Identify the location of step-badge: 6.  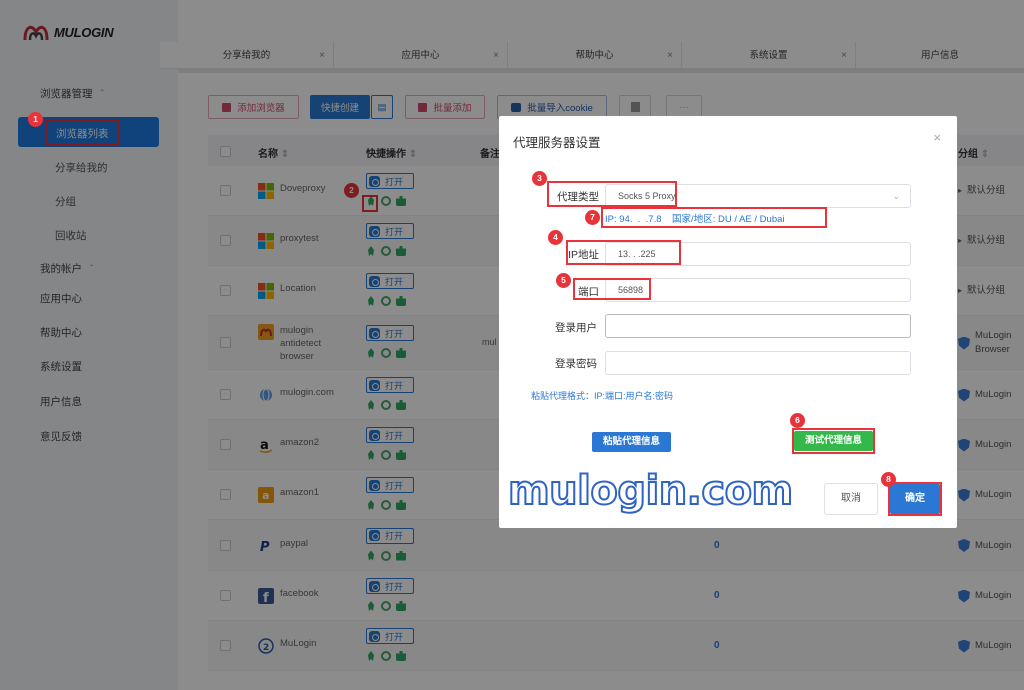
(797, 420).